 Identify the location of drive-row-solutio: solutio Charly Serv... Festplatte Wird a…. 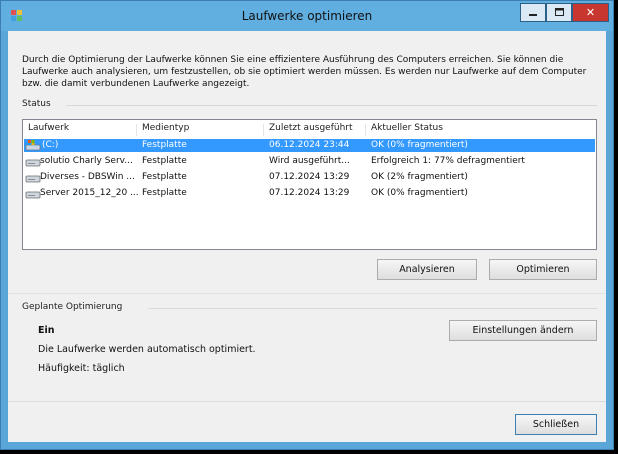
(309, 161).